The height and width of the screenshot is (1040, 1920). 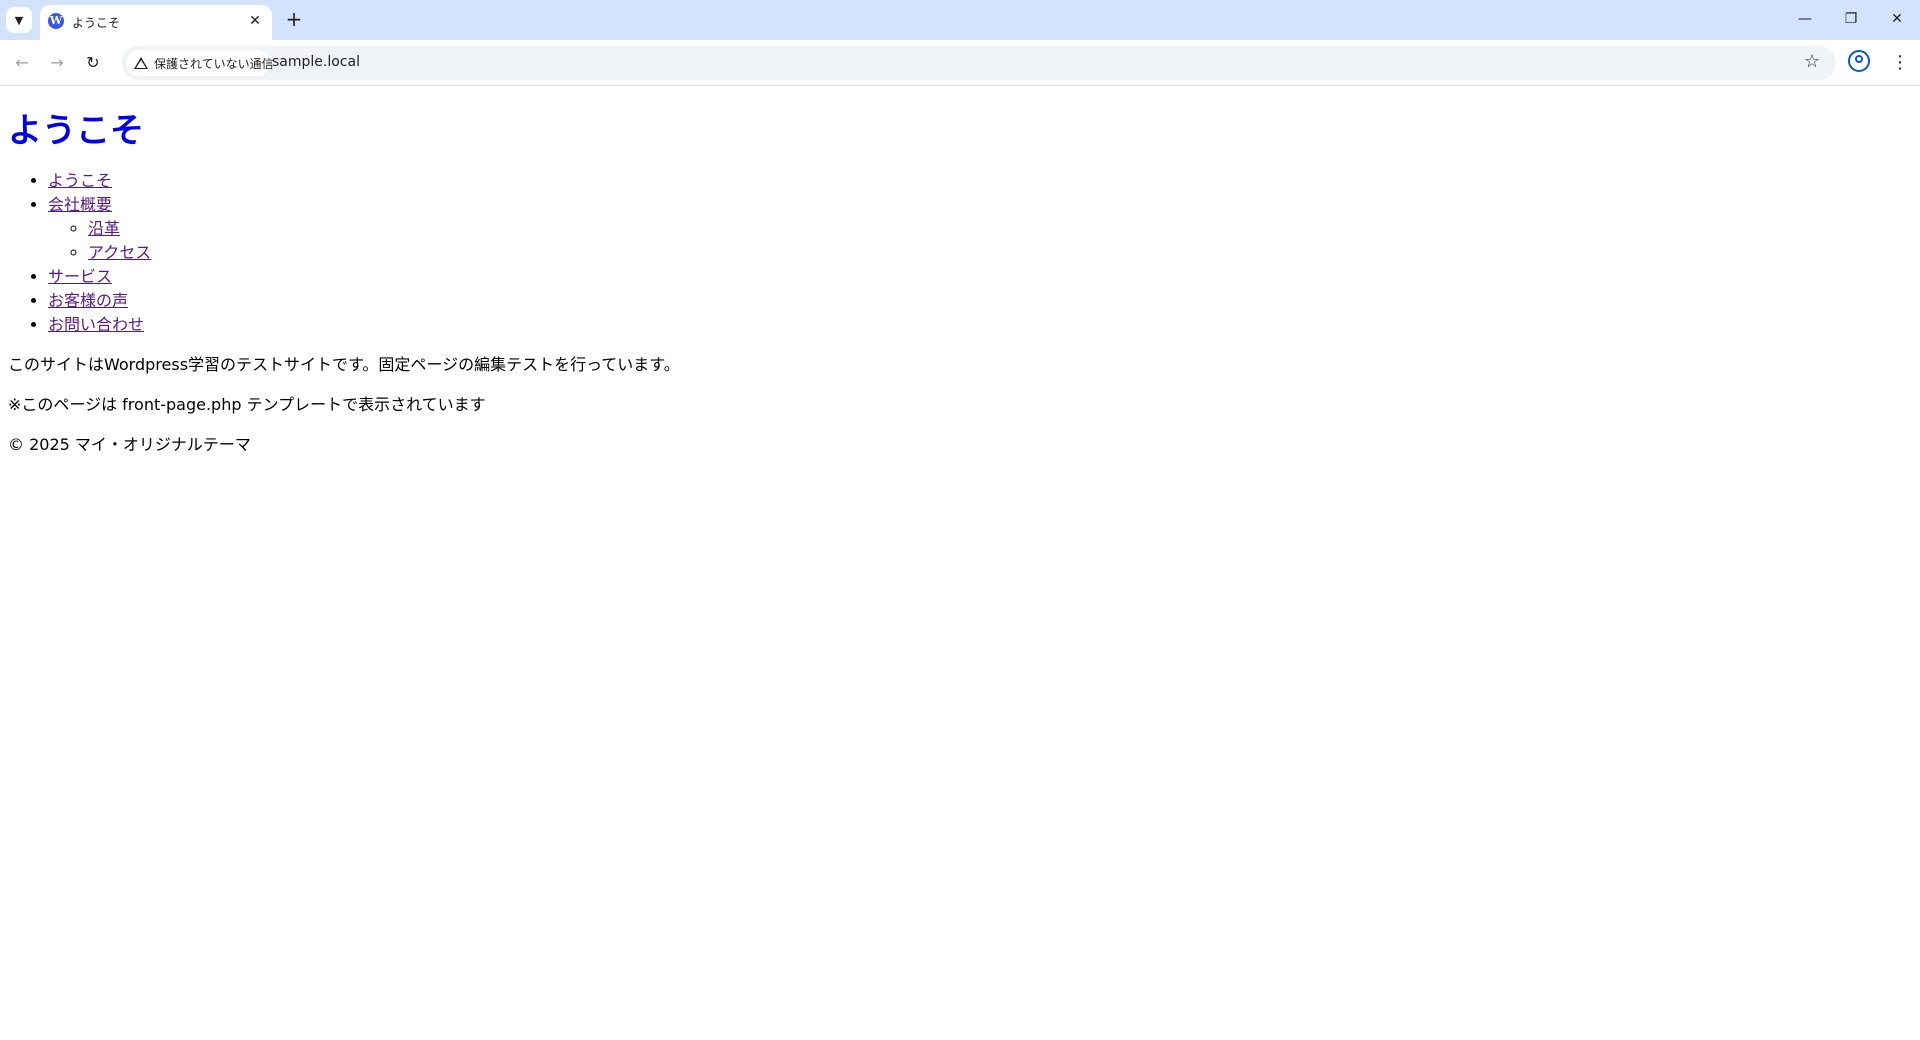 I want to click on browser-toolbar: ← → ↻ 保護されていない通信 sample.local ☆ ⋮, so click(x=960, y=63).